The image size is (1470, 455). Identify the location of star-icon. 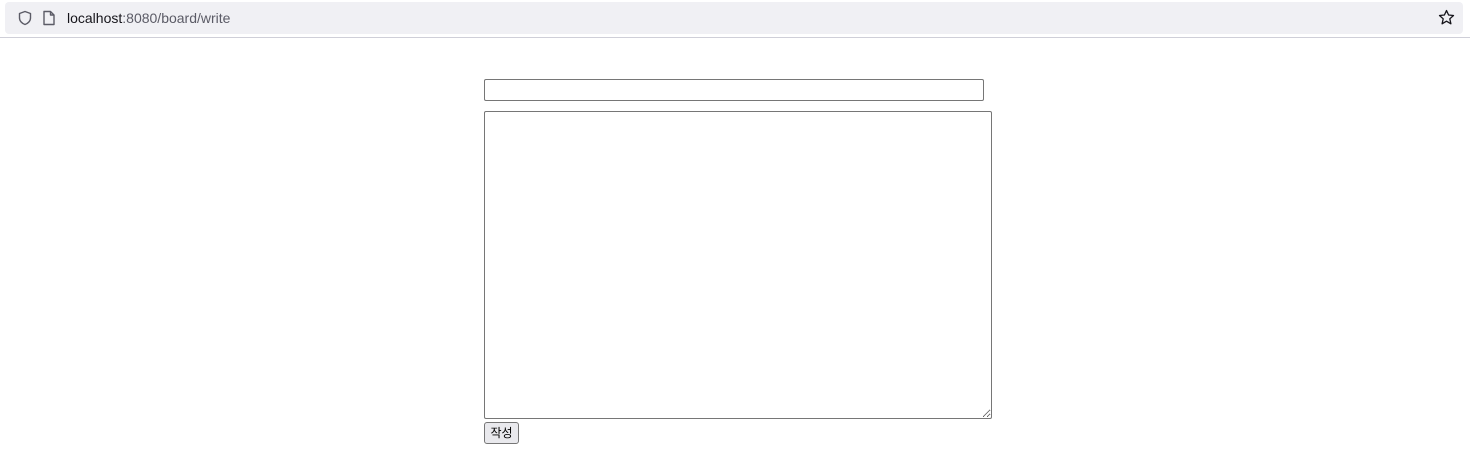
(1446, 17).